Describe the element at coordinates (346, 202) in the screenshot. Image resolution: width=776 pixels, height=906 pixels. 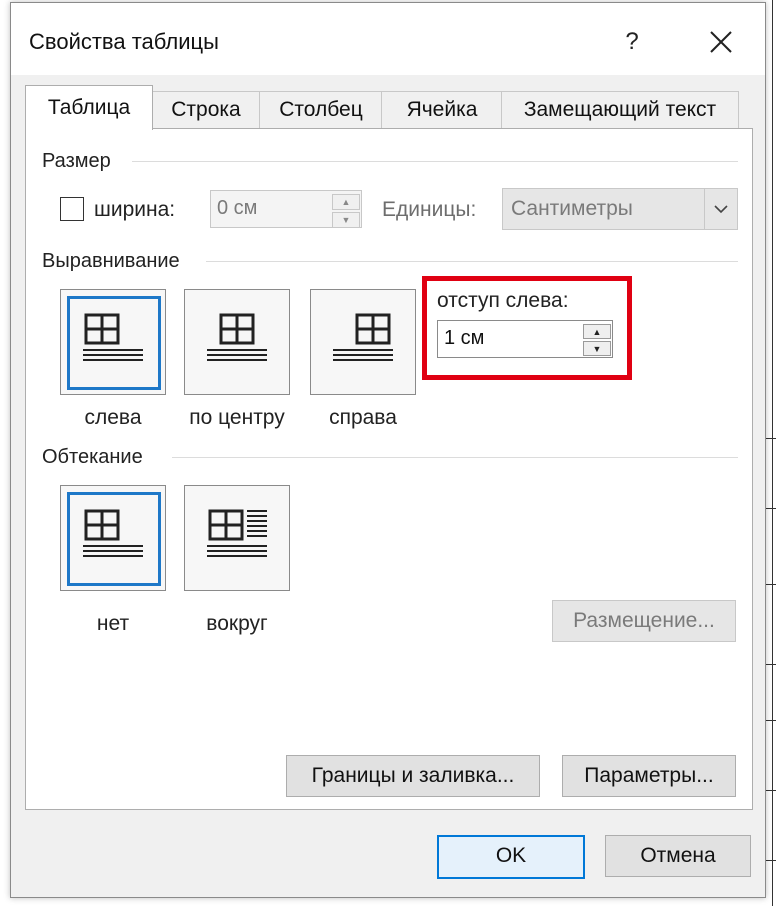
I see `width-up-arrow-icon: ▲` at that location.